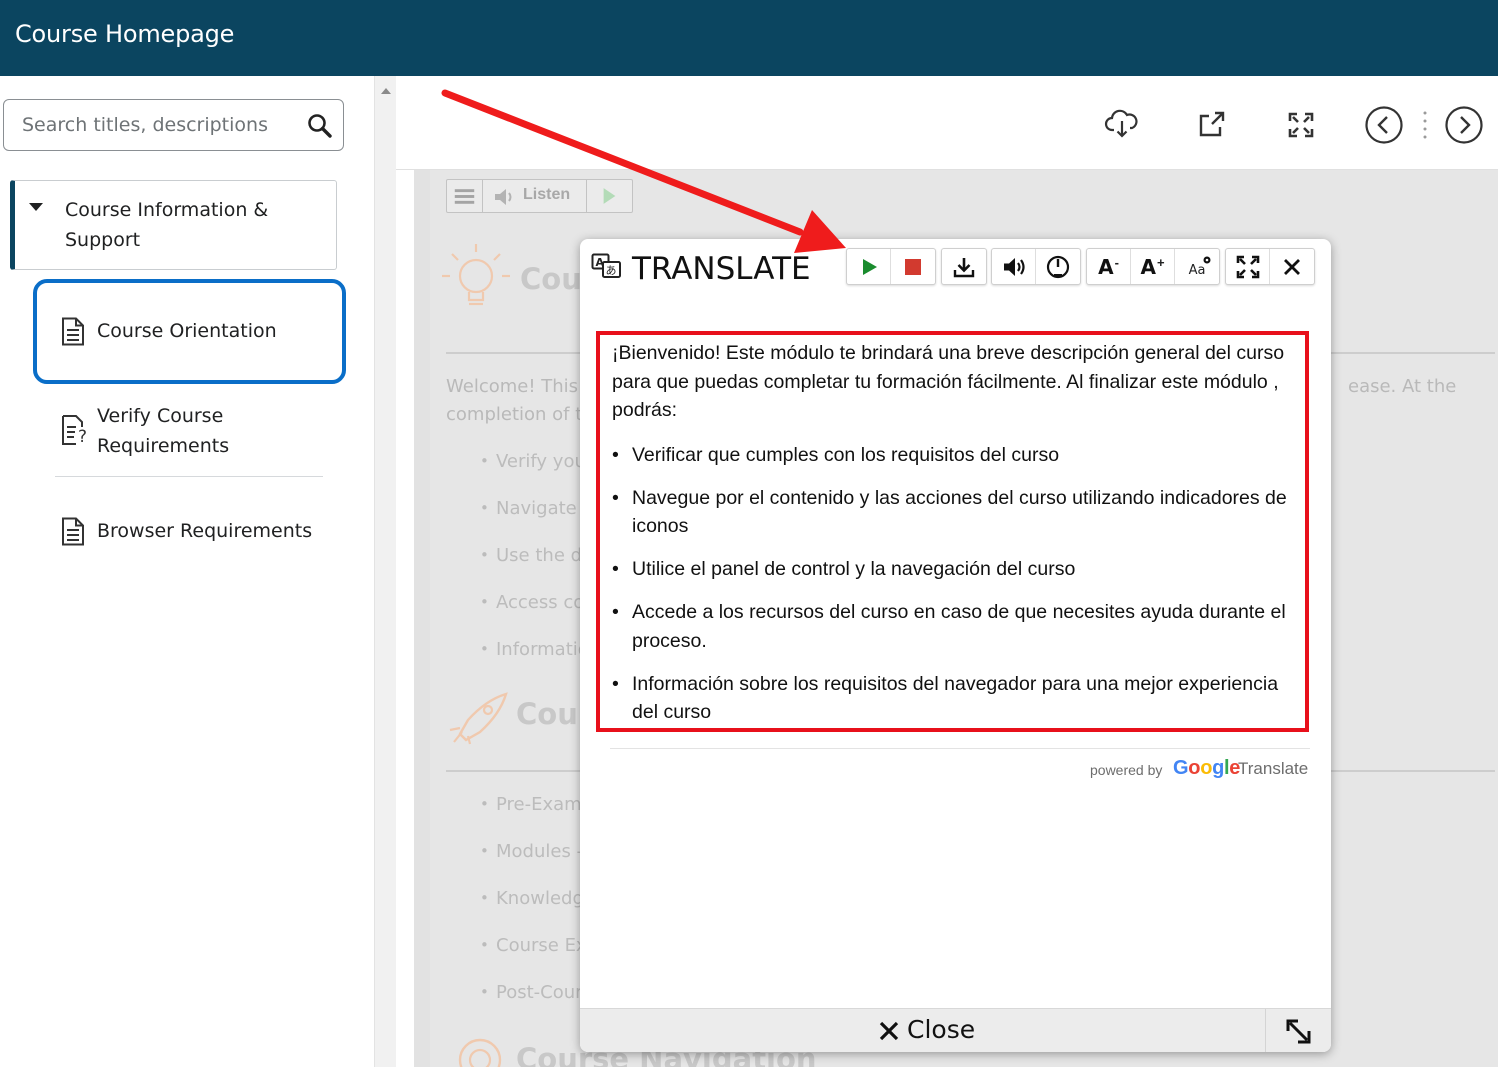 This screenshot has width=1498, height=1067. Describe the element at coordinates (1402, 386) in the screenshot. I see `page-paragraph-line: ease. At the` at that location.